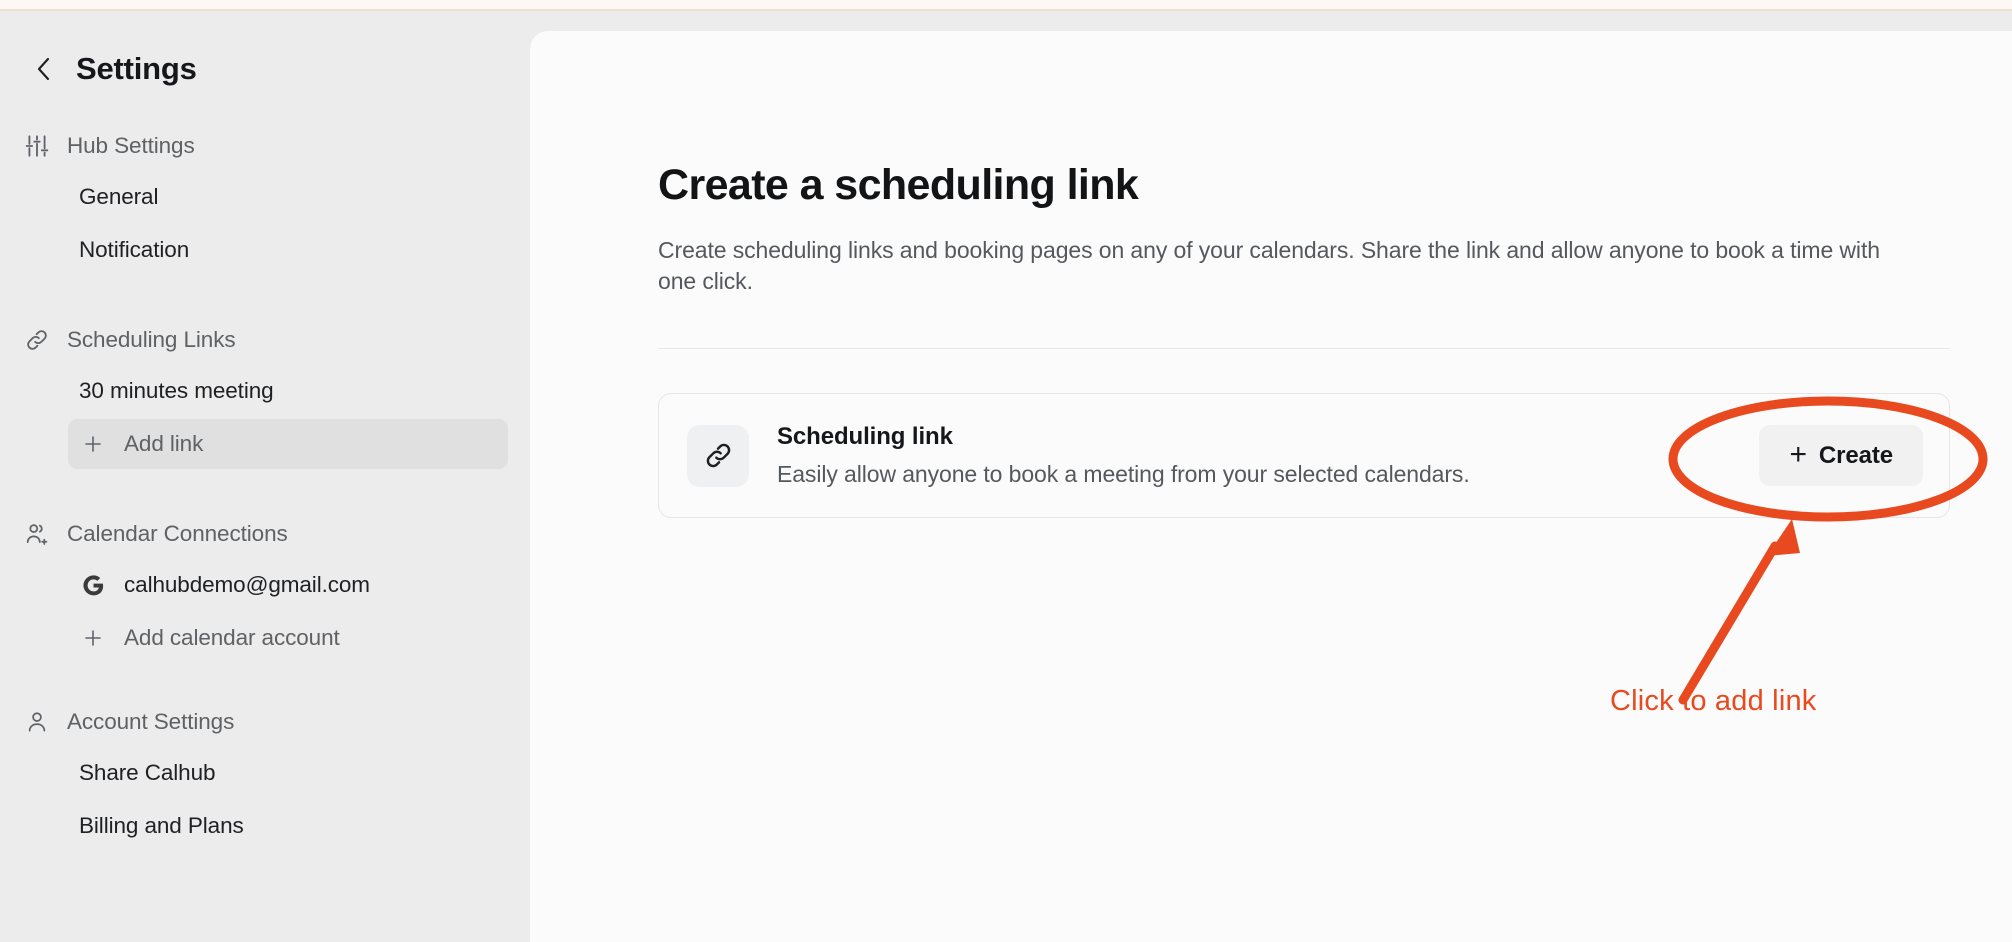  What do you see at coordinates (265, 146) in the screenshot?
I see `sidebar-group-header-hub-settings: Hub Settings` at bounding box center [265, 146].